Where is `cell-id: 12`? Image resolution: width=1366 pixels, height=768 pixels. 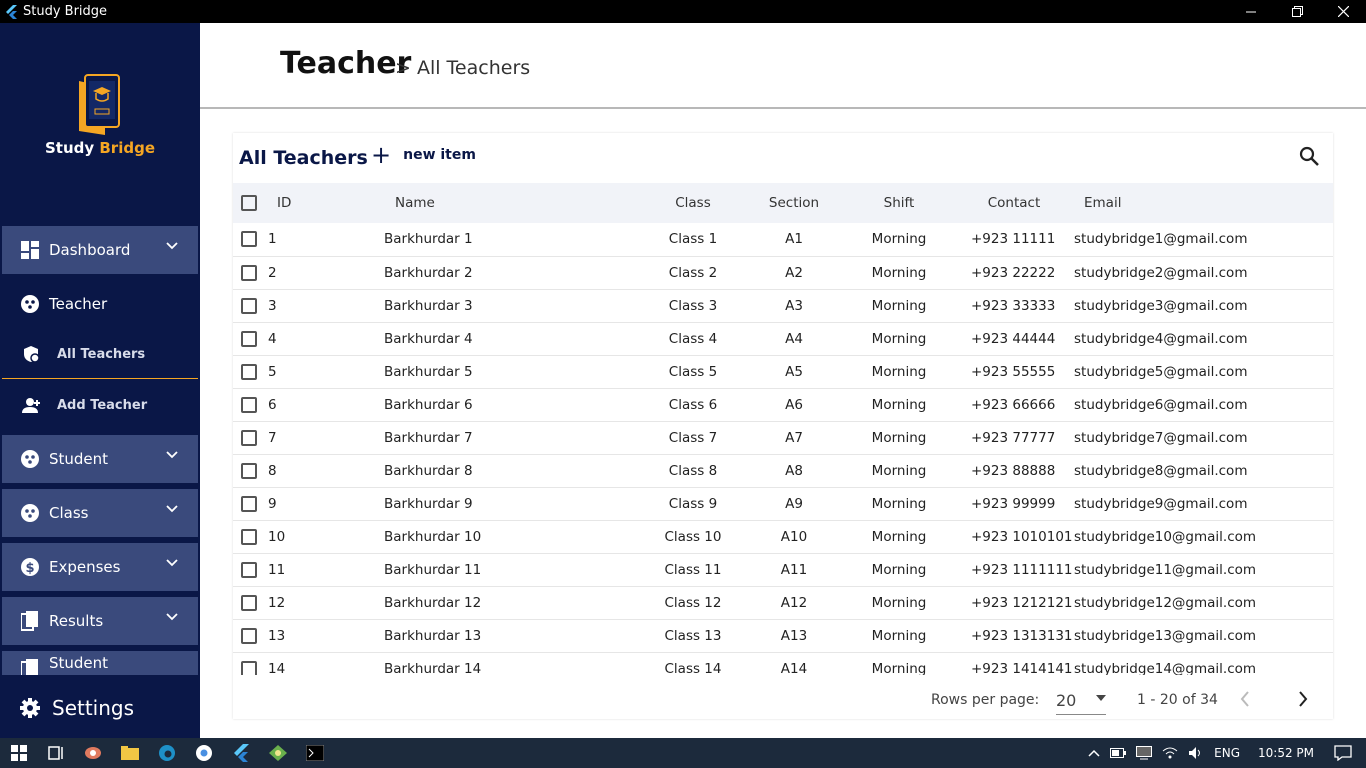 cell-id: 12 is located at coordinates (277, 602).